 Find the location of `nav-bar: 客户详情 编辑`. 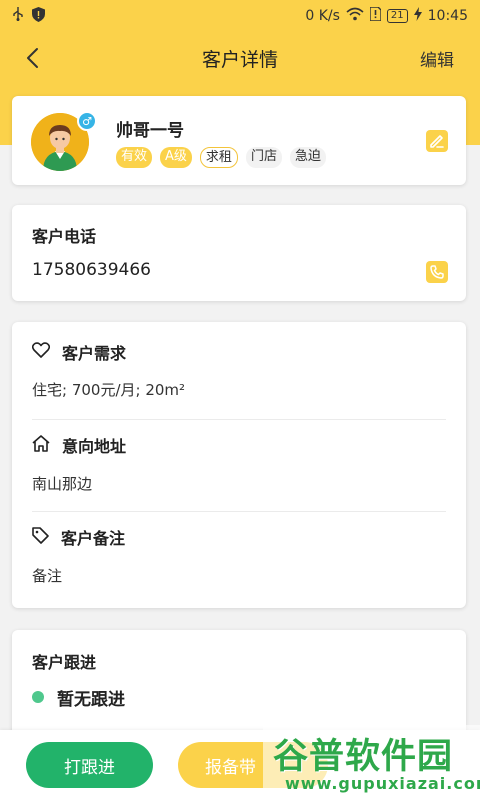

nav-bar: 客户详情 编辑 is located at coordinates (240, 58).